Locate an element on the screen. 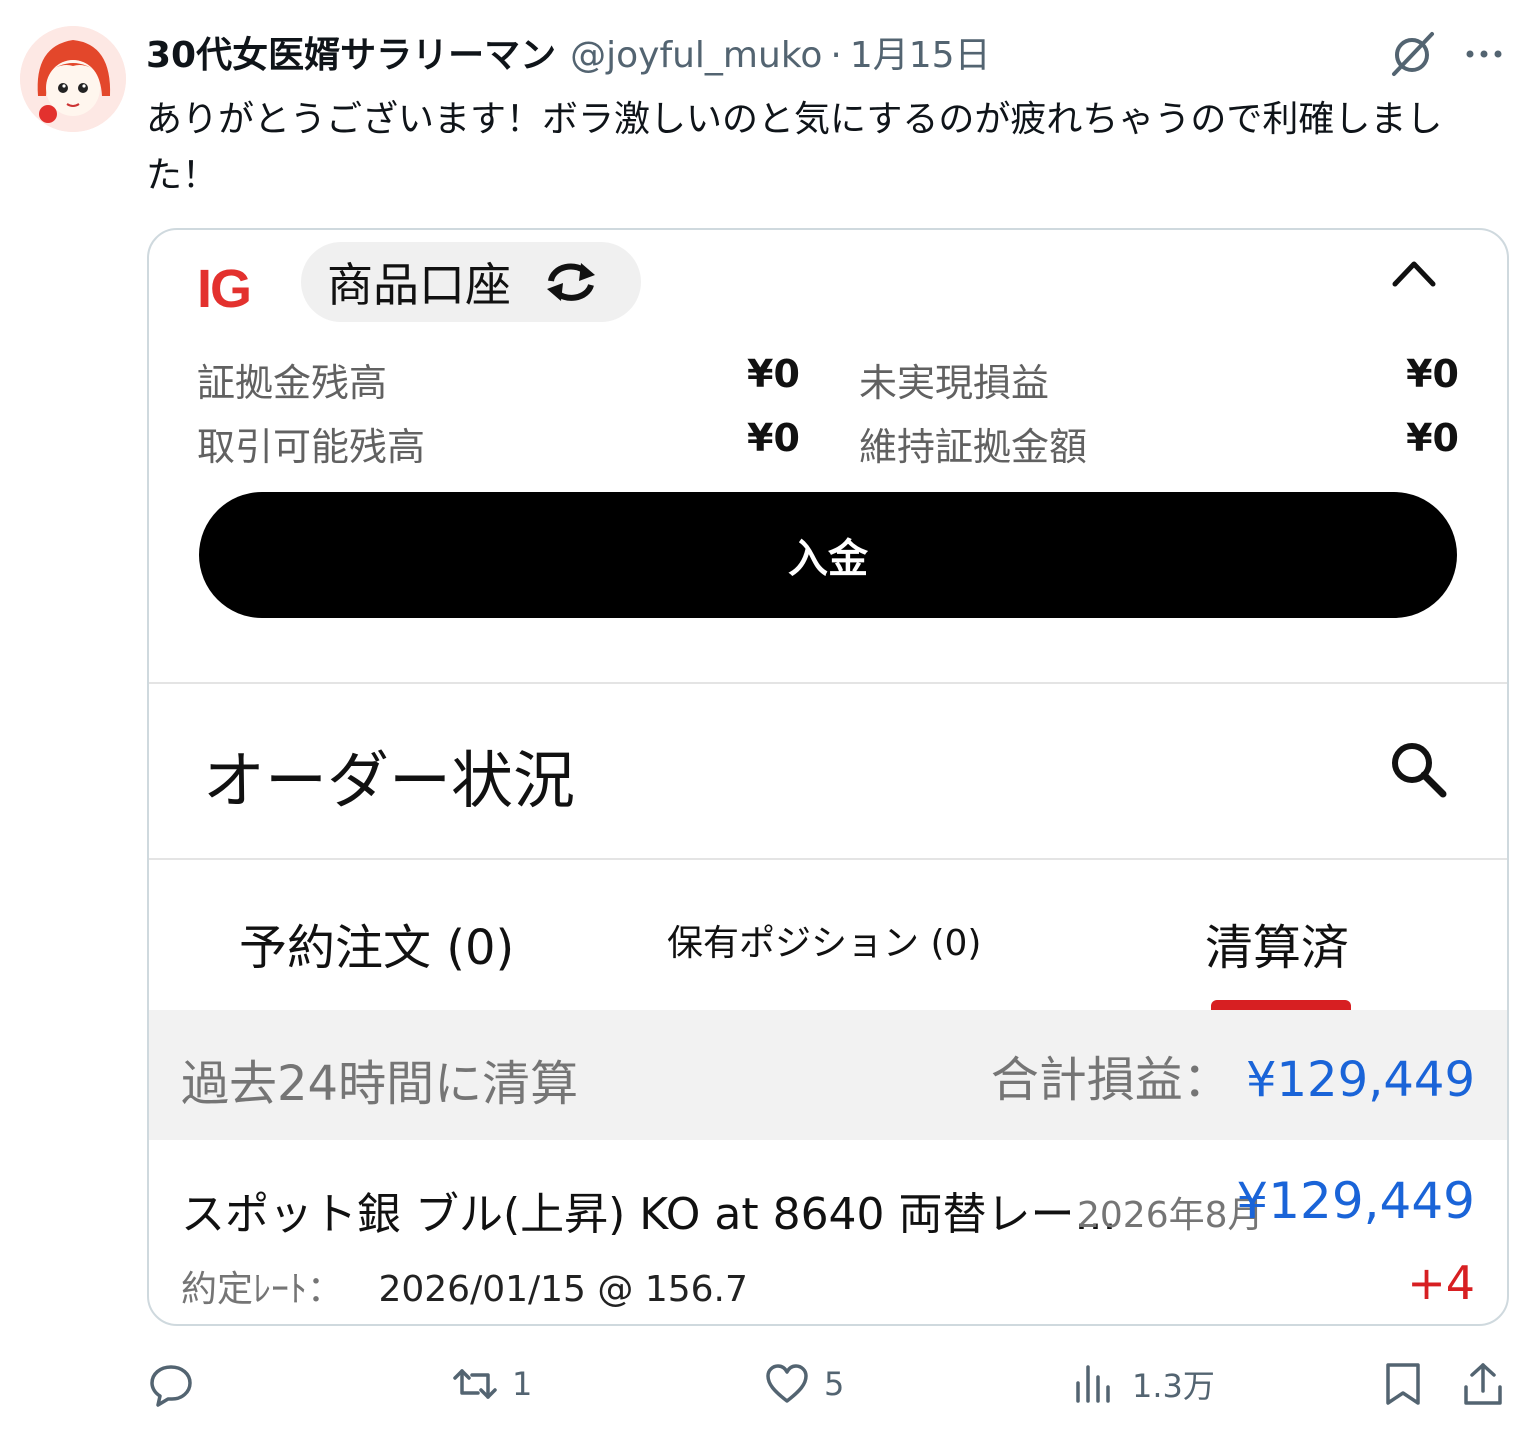  like-button: 5 is located at coordinates (804, 1384).